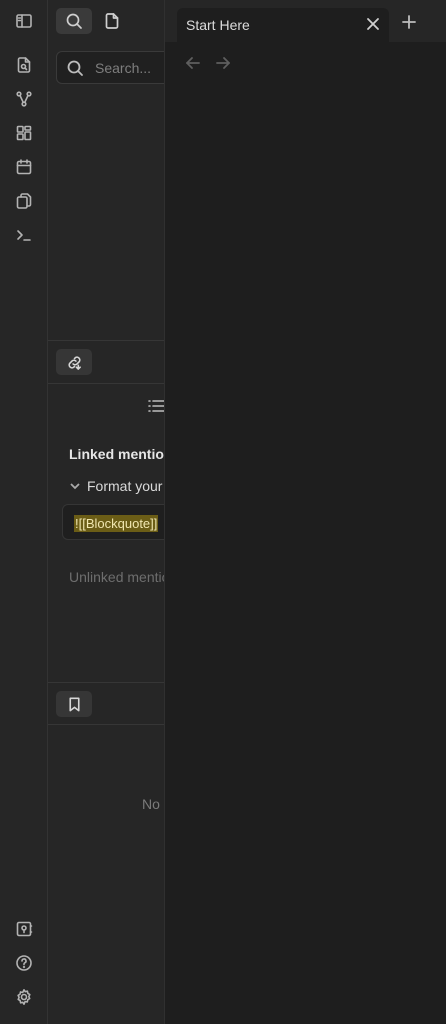 The image size is (446, 1024). Describe the element at coordinates (116, 454) in the screenshot. I see `linked-mentions-heading: Linked mentions` at that location.